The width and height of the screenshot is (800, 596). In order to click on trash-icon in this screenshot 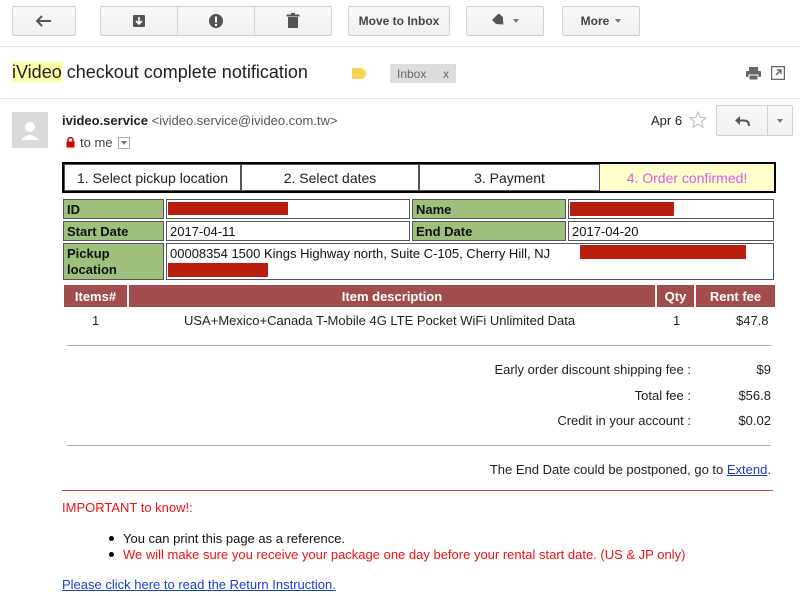, I will do `click(293, 20)`.